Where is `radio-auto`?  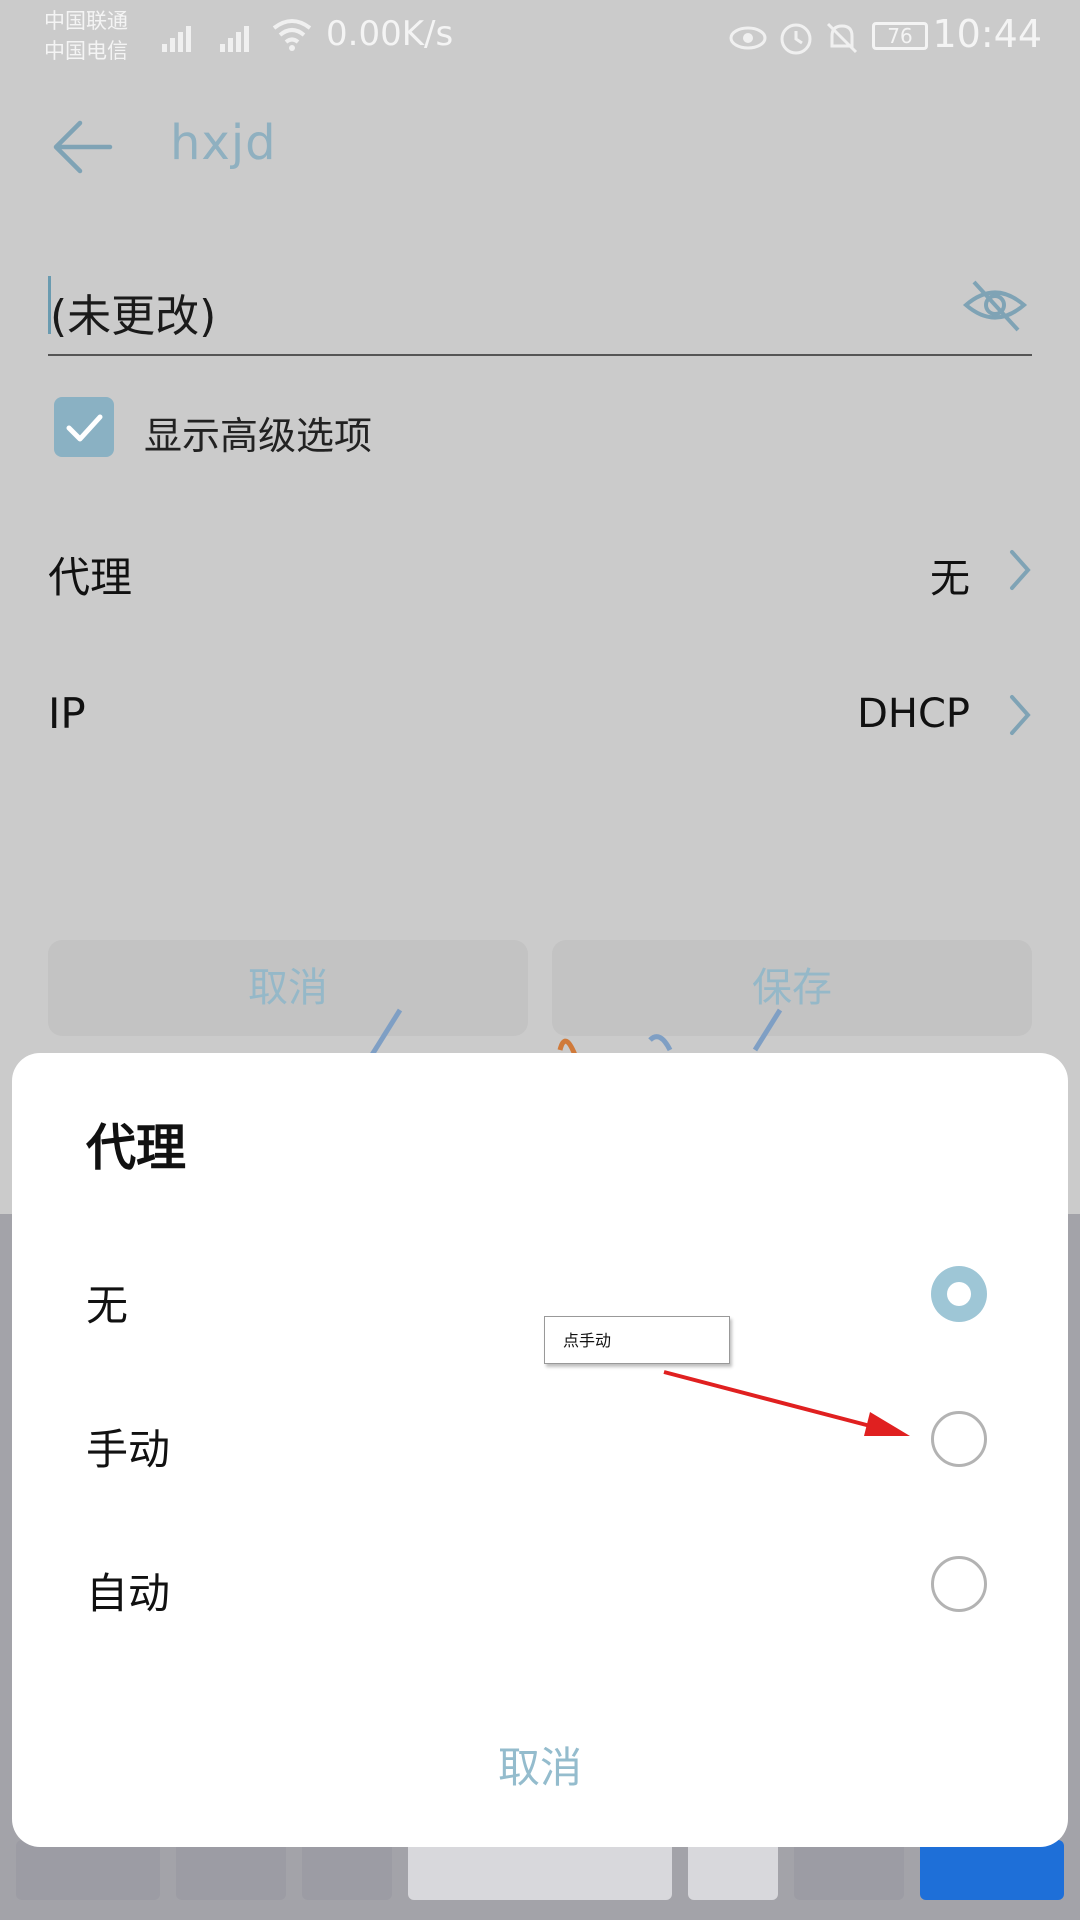 radio-auto is located at coordinates (959, 1584).